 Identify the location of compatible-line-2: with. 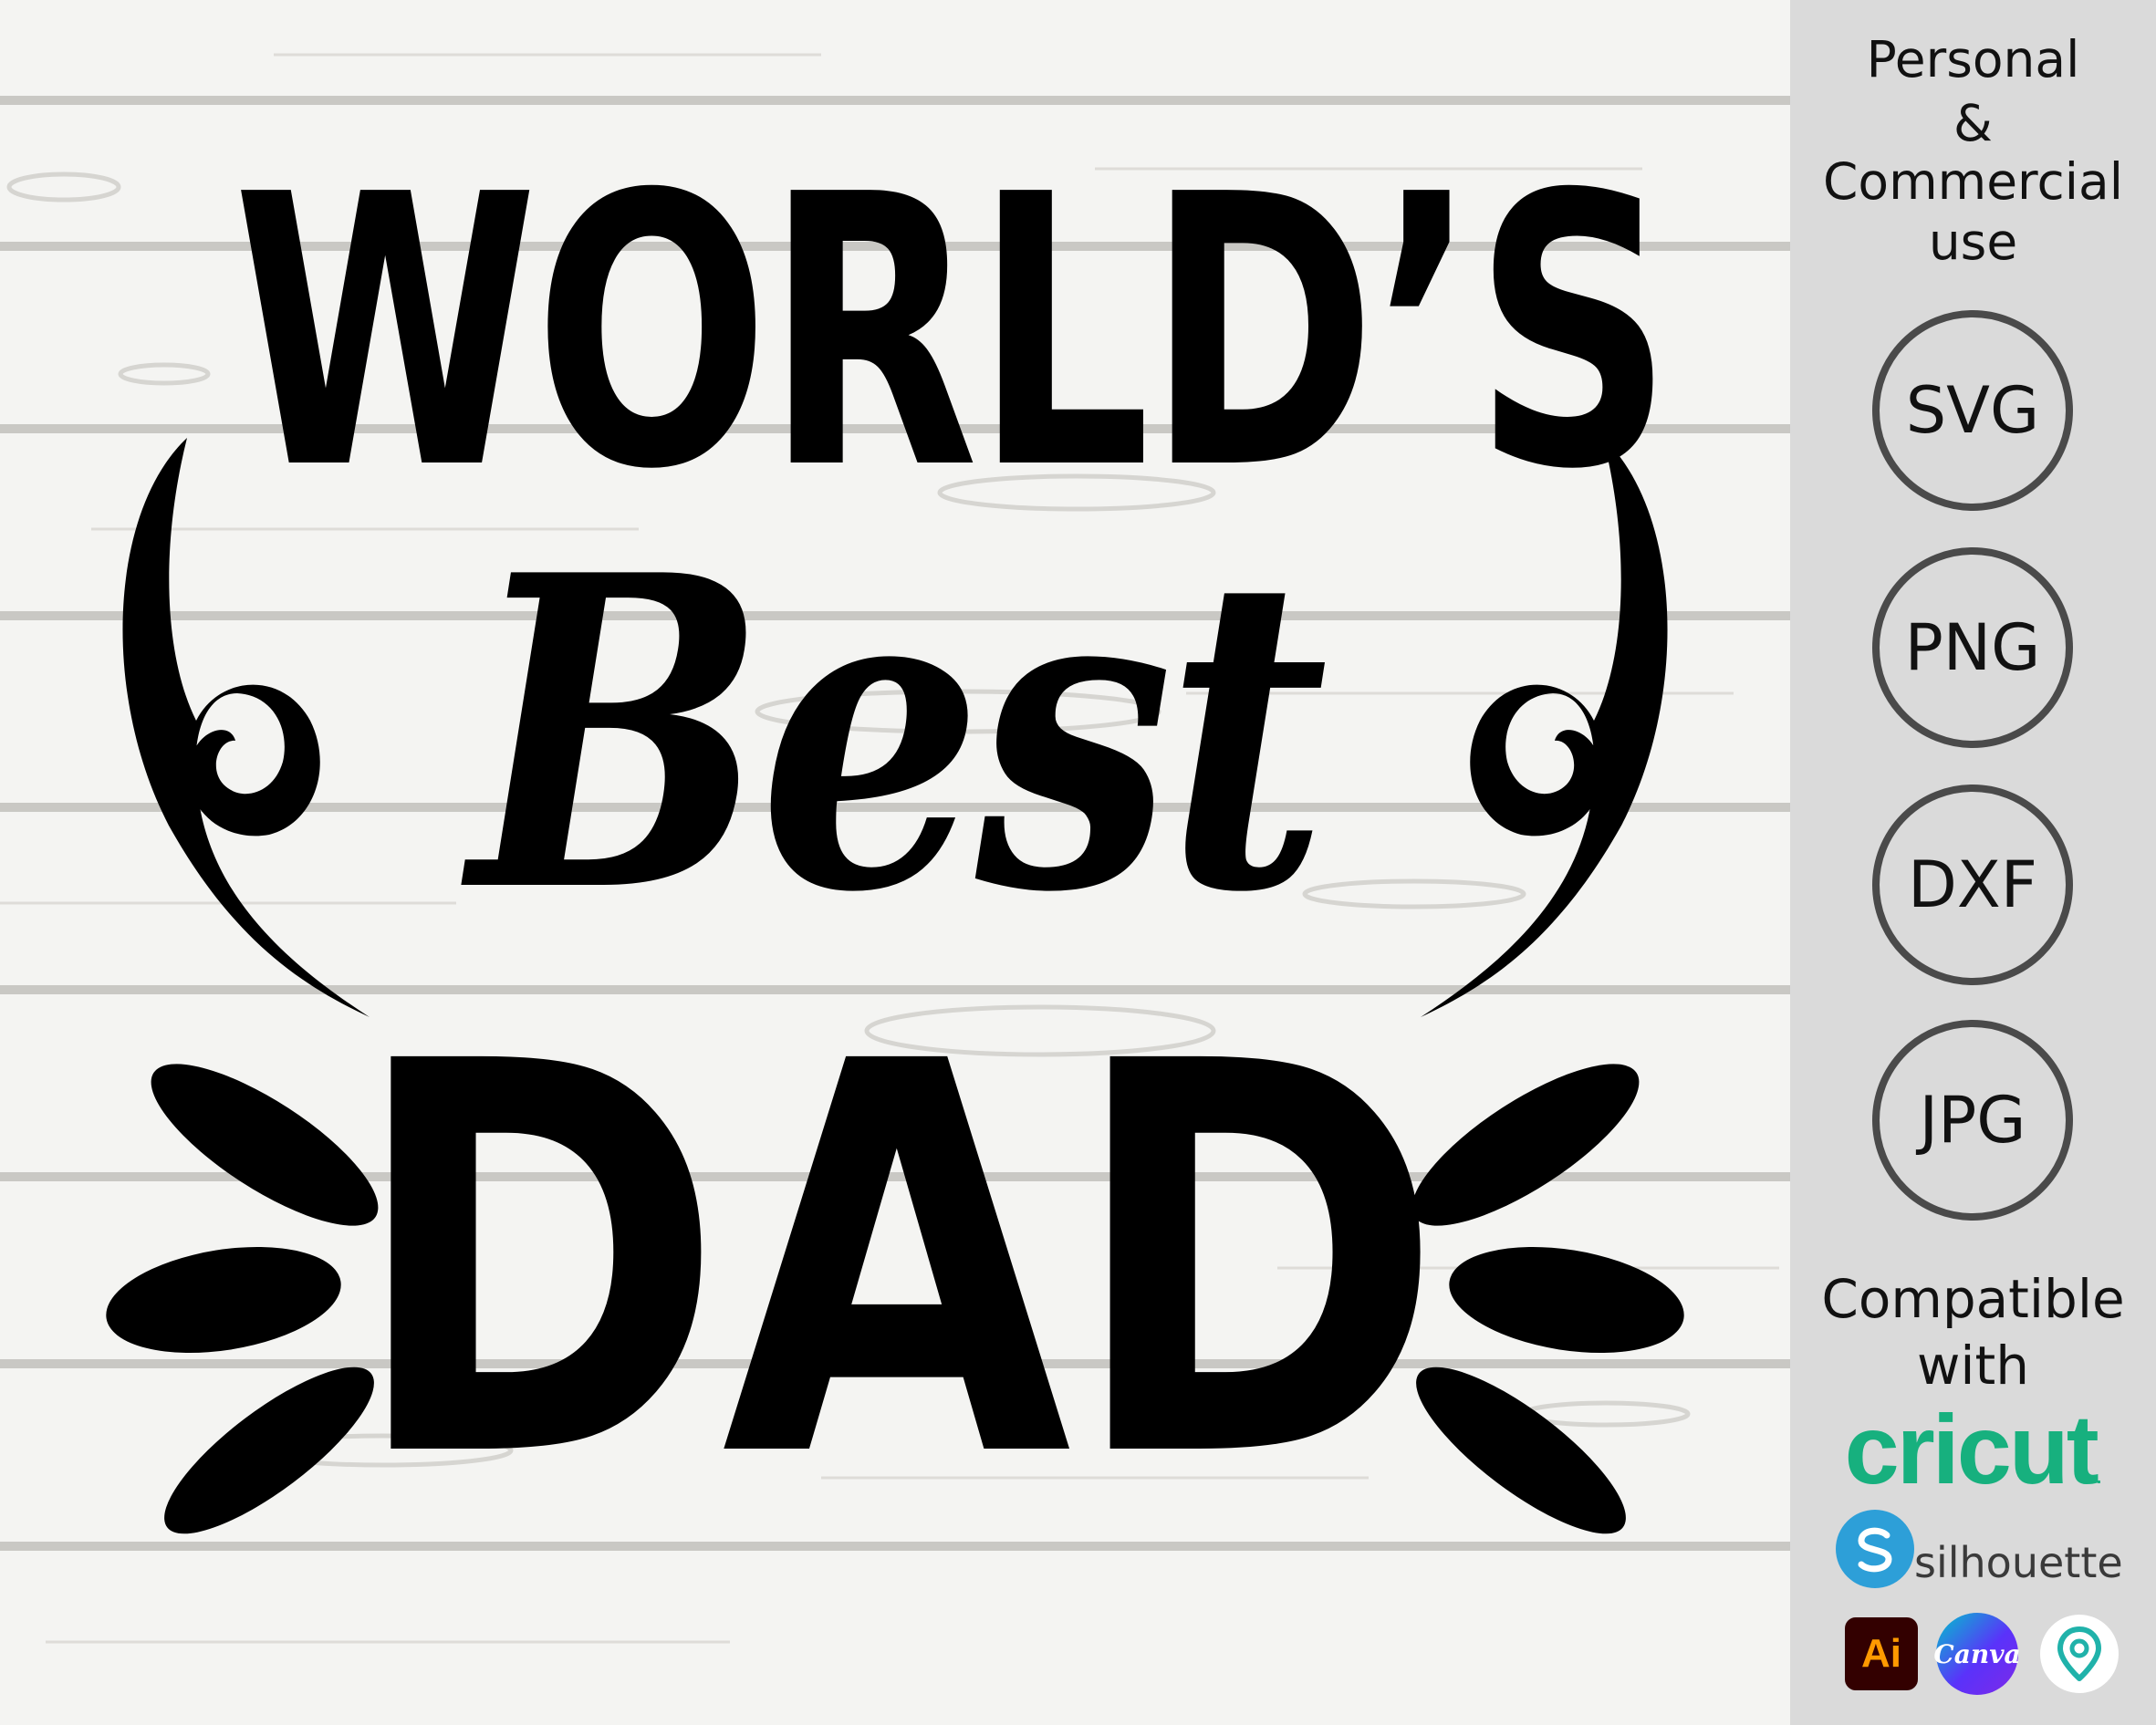
(1973, 1366).